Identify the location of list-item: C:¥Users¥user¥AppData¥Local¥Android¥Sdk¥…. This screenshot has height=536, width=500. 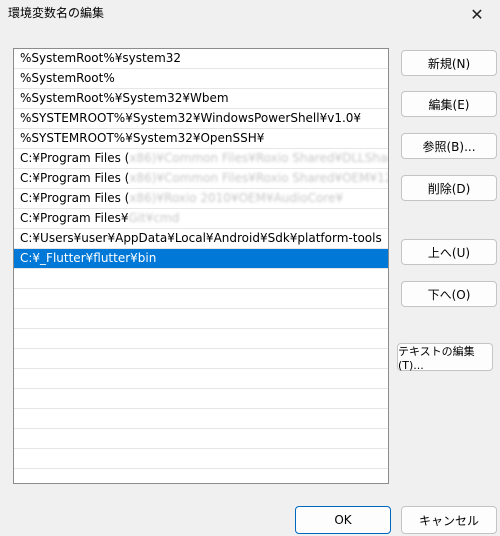
(201, 239).